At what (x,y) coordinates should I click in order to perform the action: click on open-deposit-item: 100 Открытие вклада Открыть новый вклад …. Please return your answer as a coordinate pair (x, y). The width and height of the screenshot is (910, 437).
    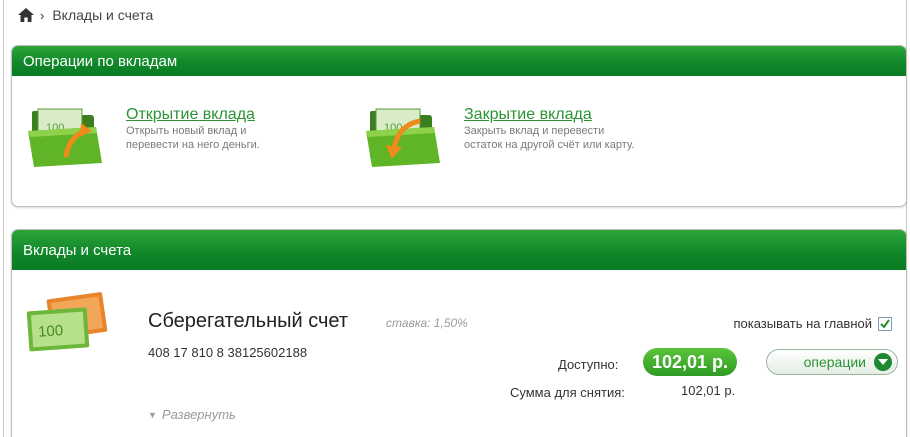
    Looking at the image, I should click on (143, 136).